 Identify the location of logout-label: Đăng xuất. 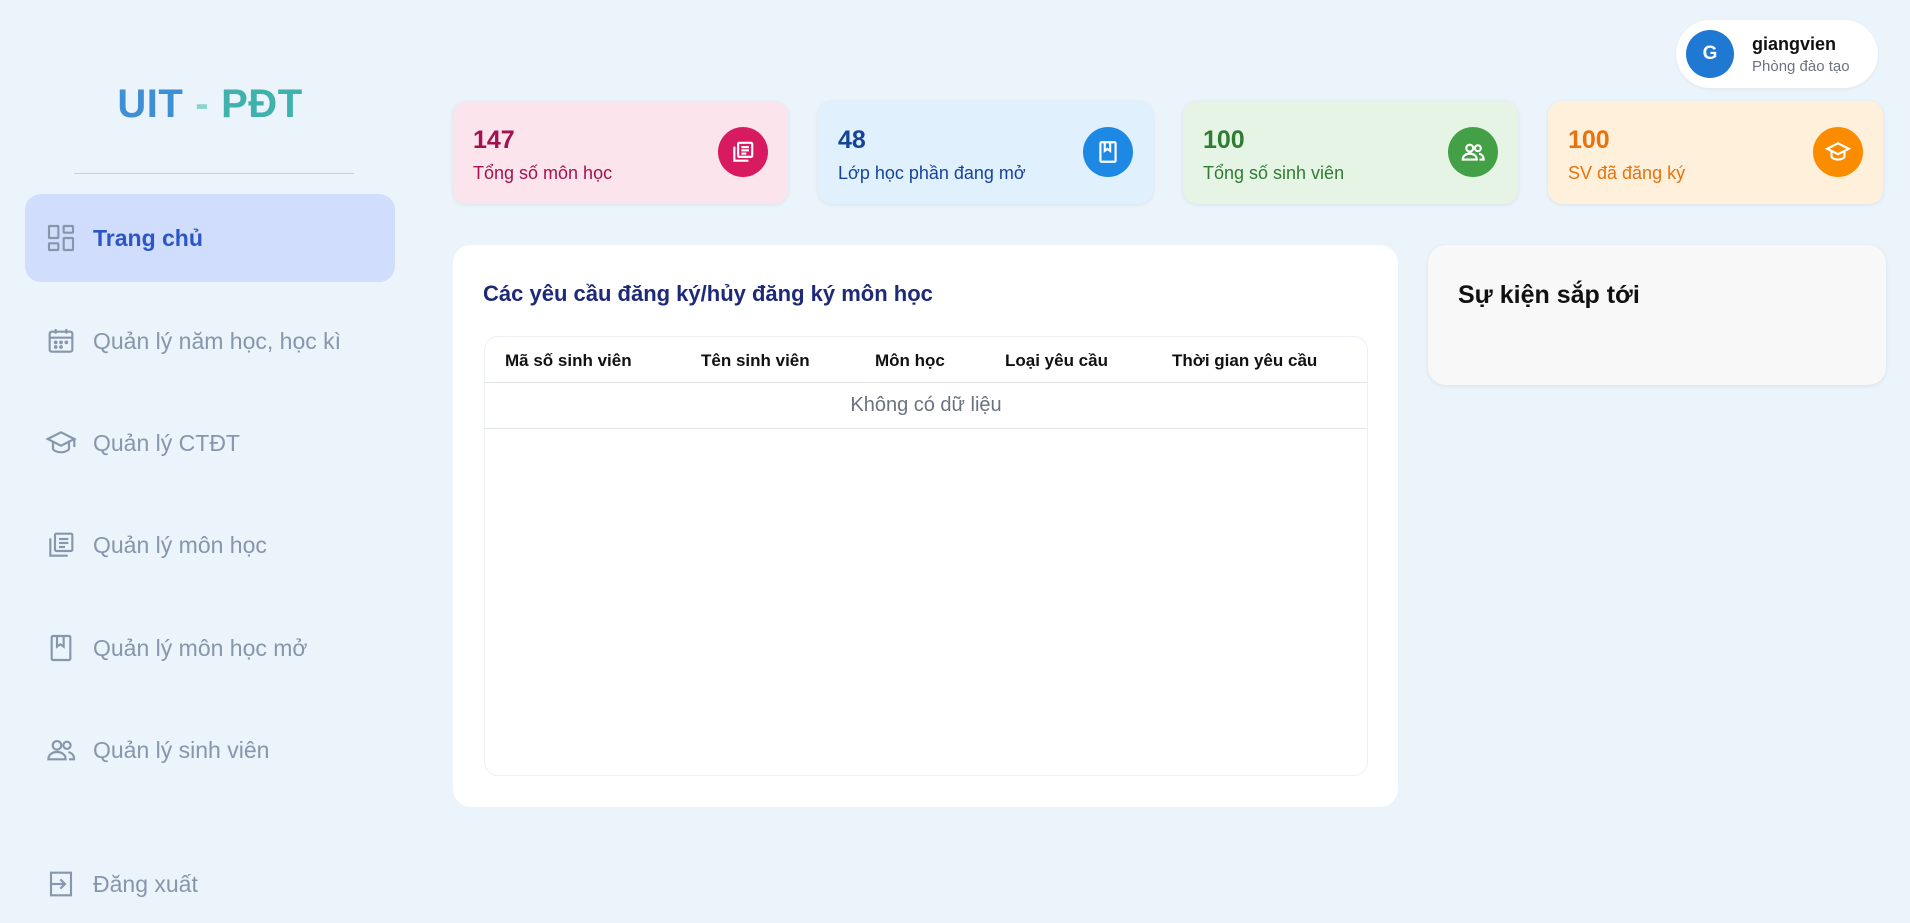
(145, 883).